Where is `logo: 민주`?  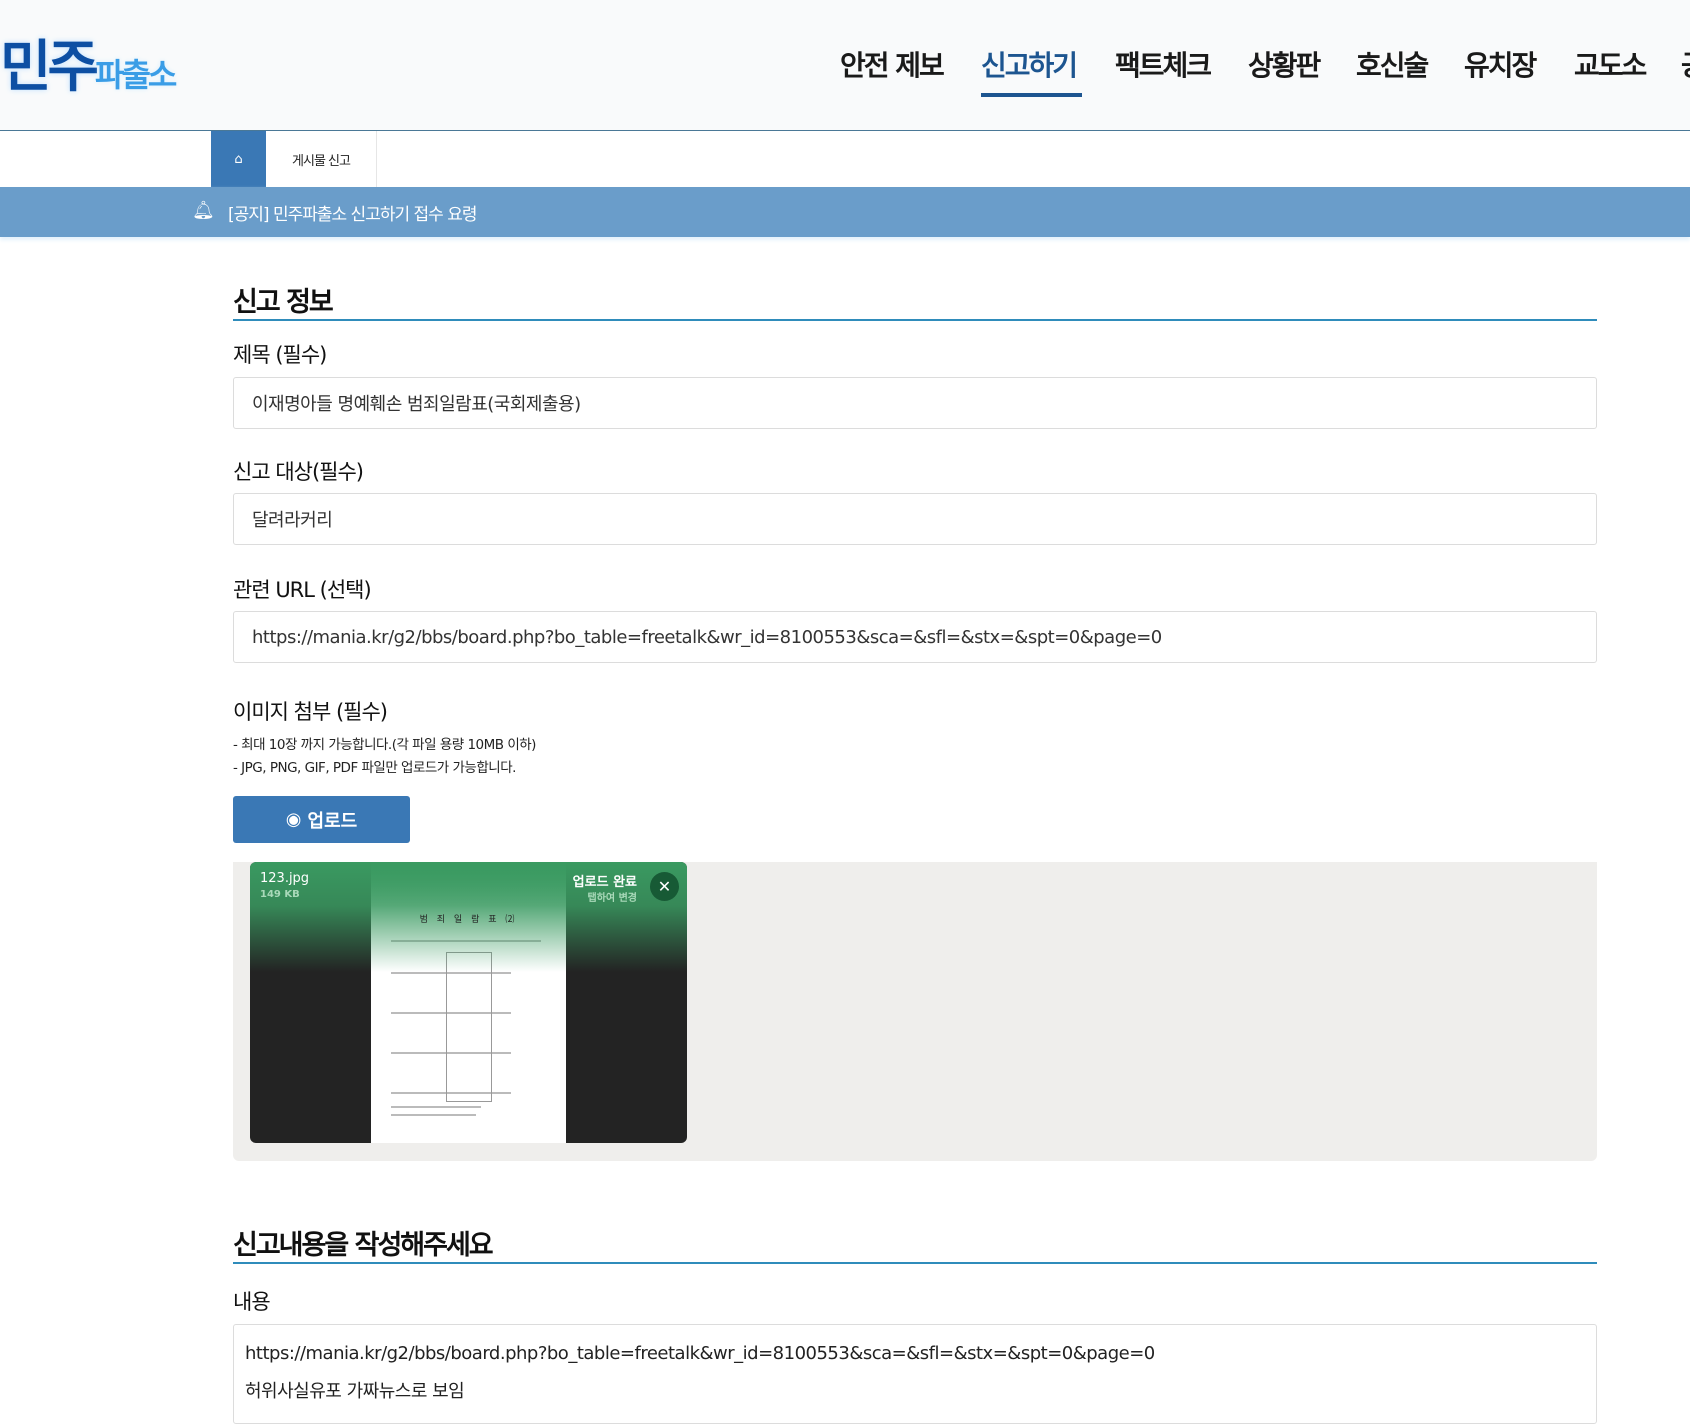 logo: 민주 is located at coordinates (49, 62).